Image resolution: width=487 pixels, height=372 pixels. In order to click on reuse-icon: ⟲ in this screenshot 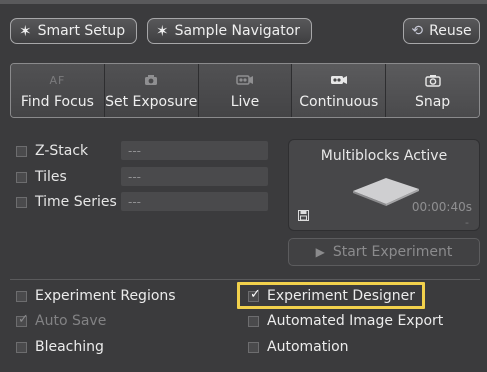, I will do `click(417, 31)`.